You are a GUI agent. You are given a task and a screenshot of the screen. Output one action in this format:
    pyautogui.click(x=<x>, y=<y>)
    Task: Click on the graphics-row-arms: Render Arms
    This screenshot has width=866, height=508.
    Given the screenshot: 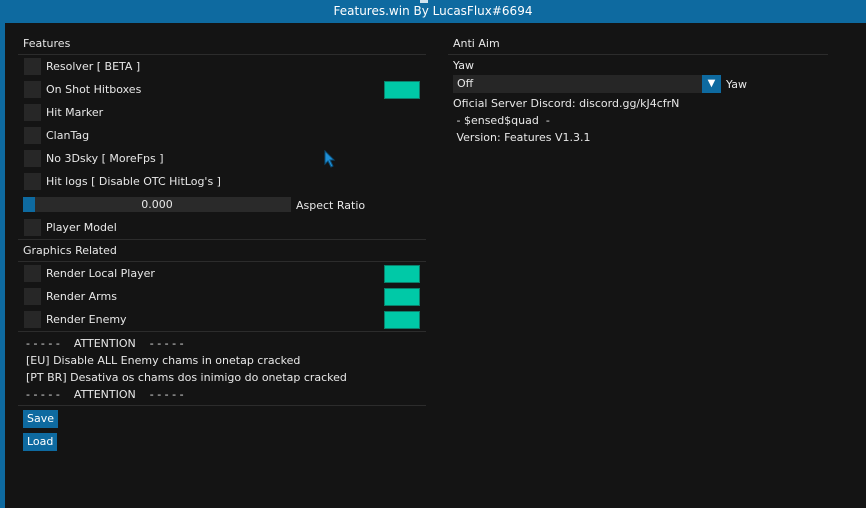 What is the action you would take?
    pyautogui.click(x=222, y=296)
    